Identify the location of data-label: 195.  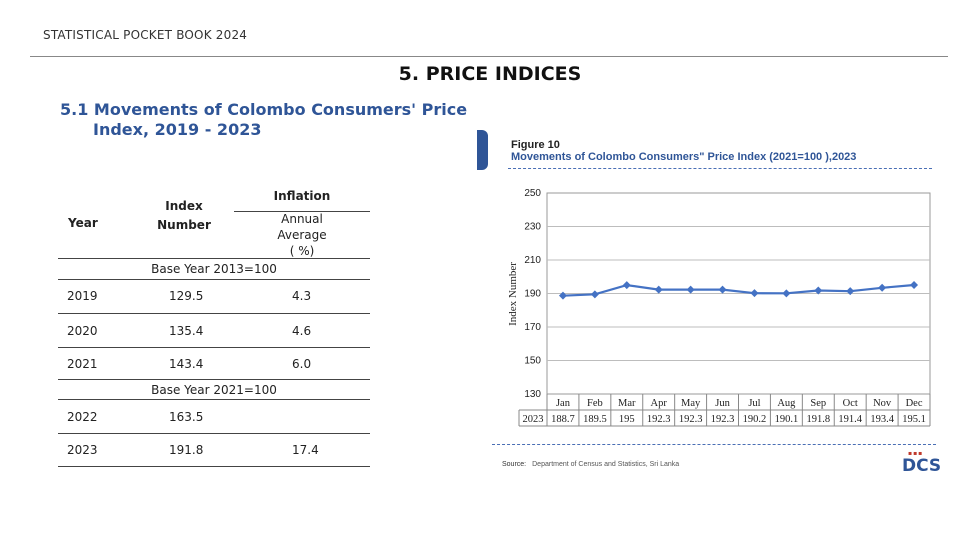
(627, 419).